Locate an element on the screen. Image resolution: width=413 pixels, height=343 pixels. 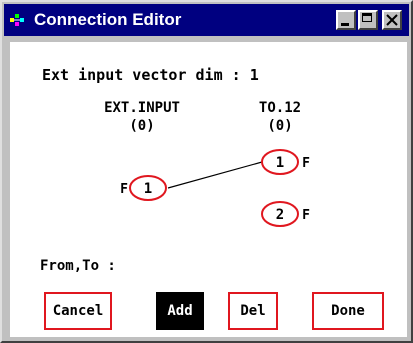
source-node-1-side-label: F is located at coordinates (124, 189).